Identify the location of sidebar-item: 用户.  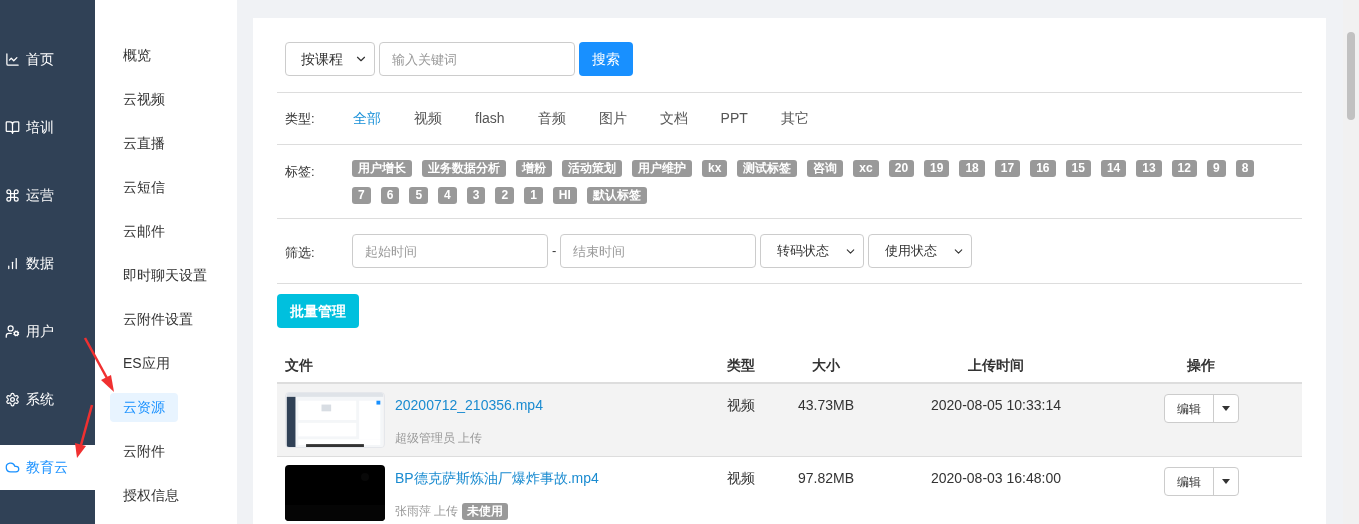
(47, 331).